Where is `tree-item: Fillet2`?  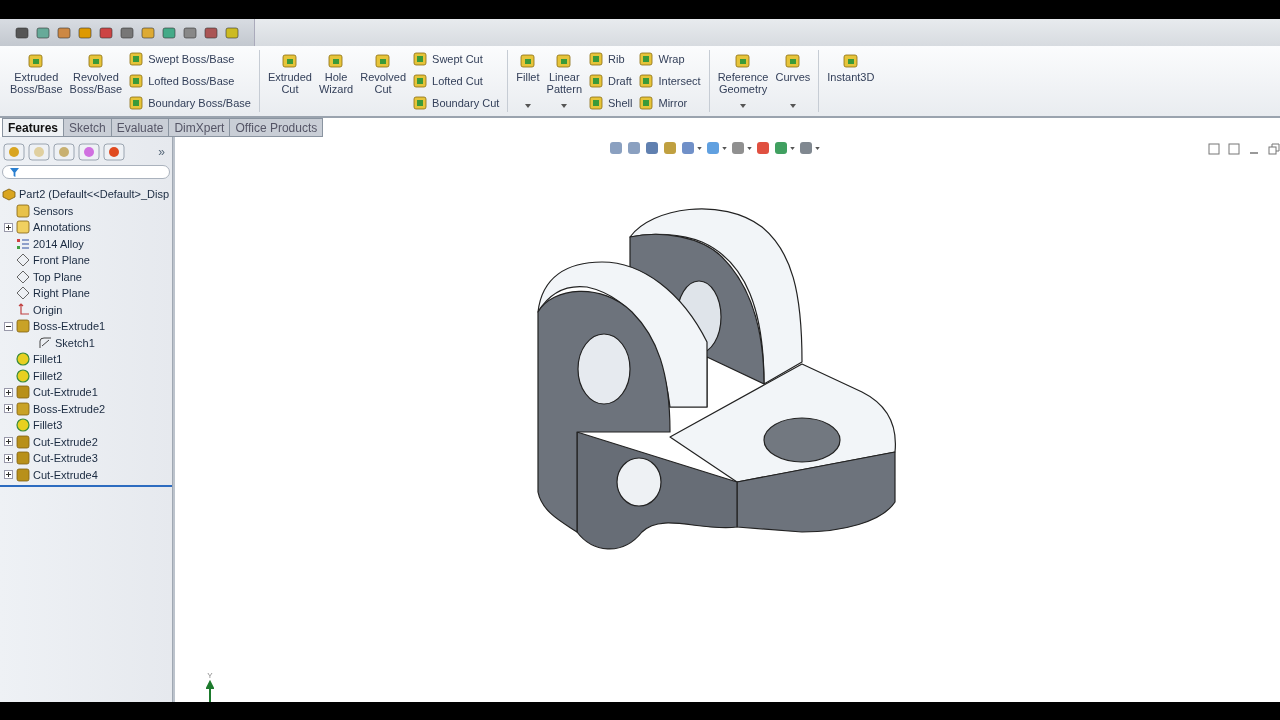 tree-item: Fillet2 is located at coordinates (48, 375).